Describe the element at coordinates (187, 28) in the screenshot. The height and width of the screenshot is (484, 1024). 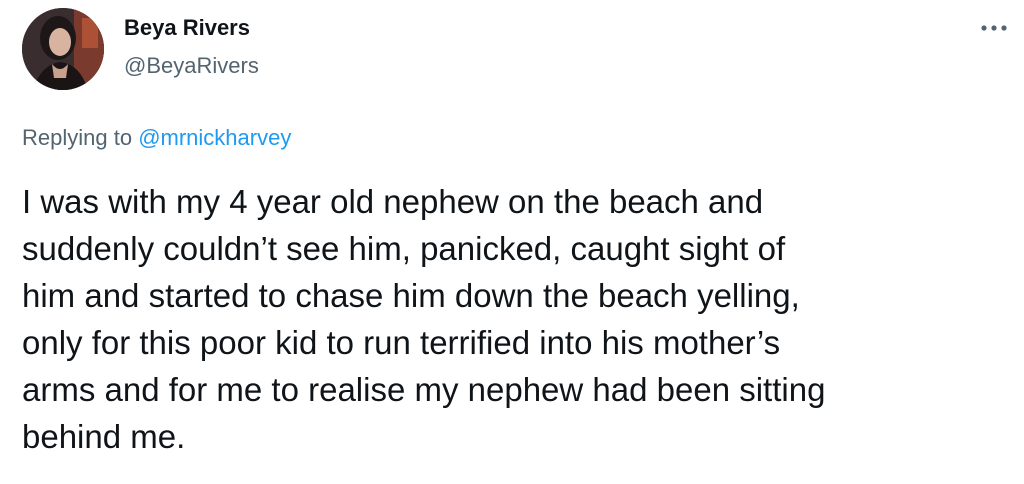
I see `author-display-name: Beya Rivers` at that location.